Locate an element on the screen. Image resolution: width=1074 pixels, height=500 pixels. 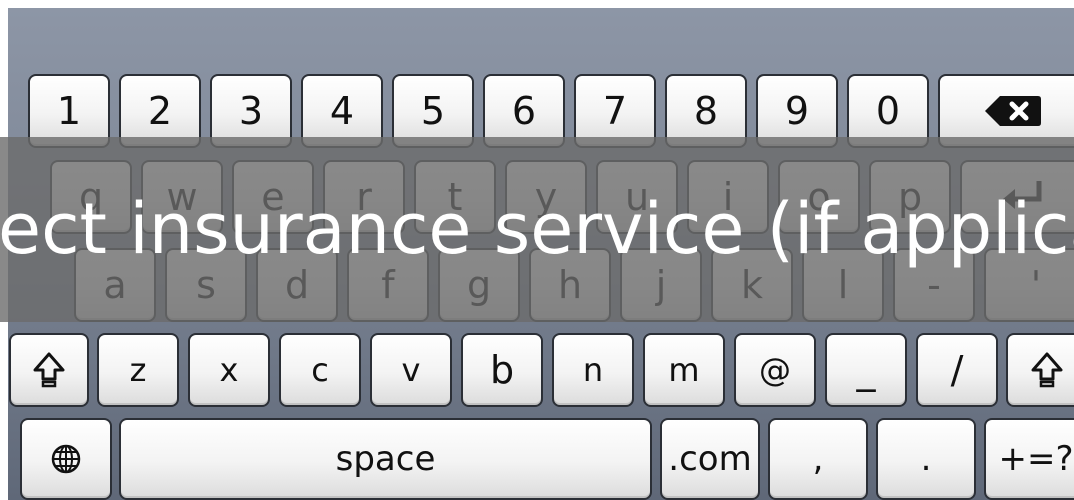
comma-label: , is located at coordinates (818, 459).